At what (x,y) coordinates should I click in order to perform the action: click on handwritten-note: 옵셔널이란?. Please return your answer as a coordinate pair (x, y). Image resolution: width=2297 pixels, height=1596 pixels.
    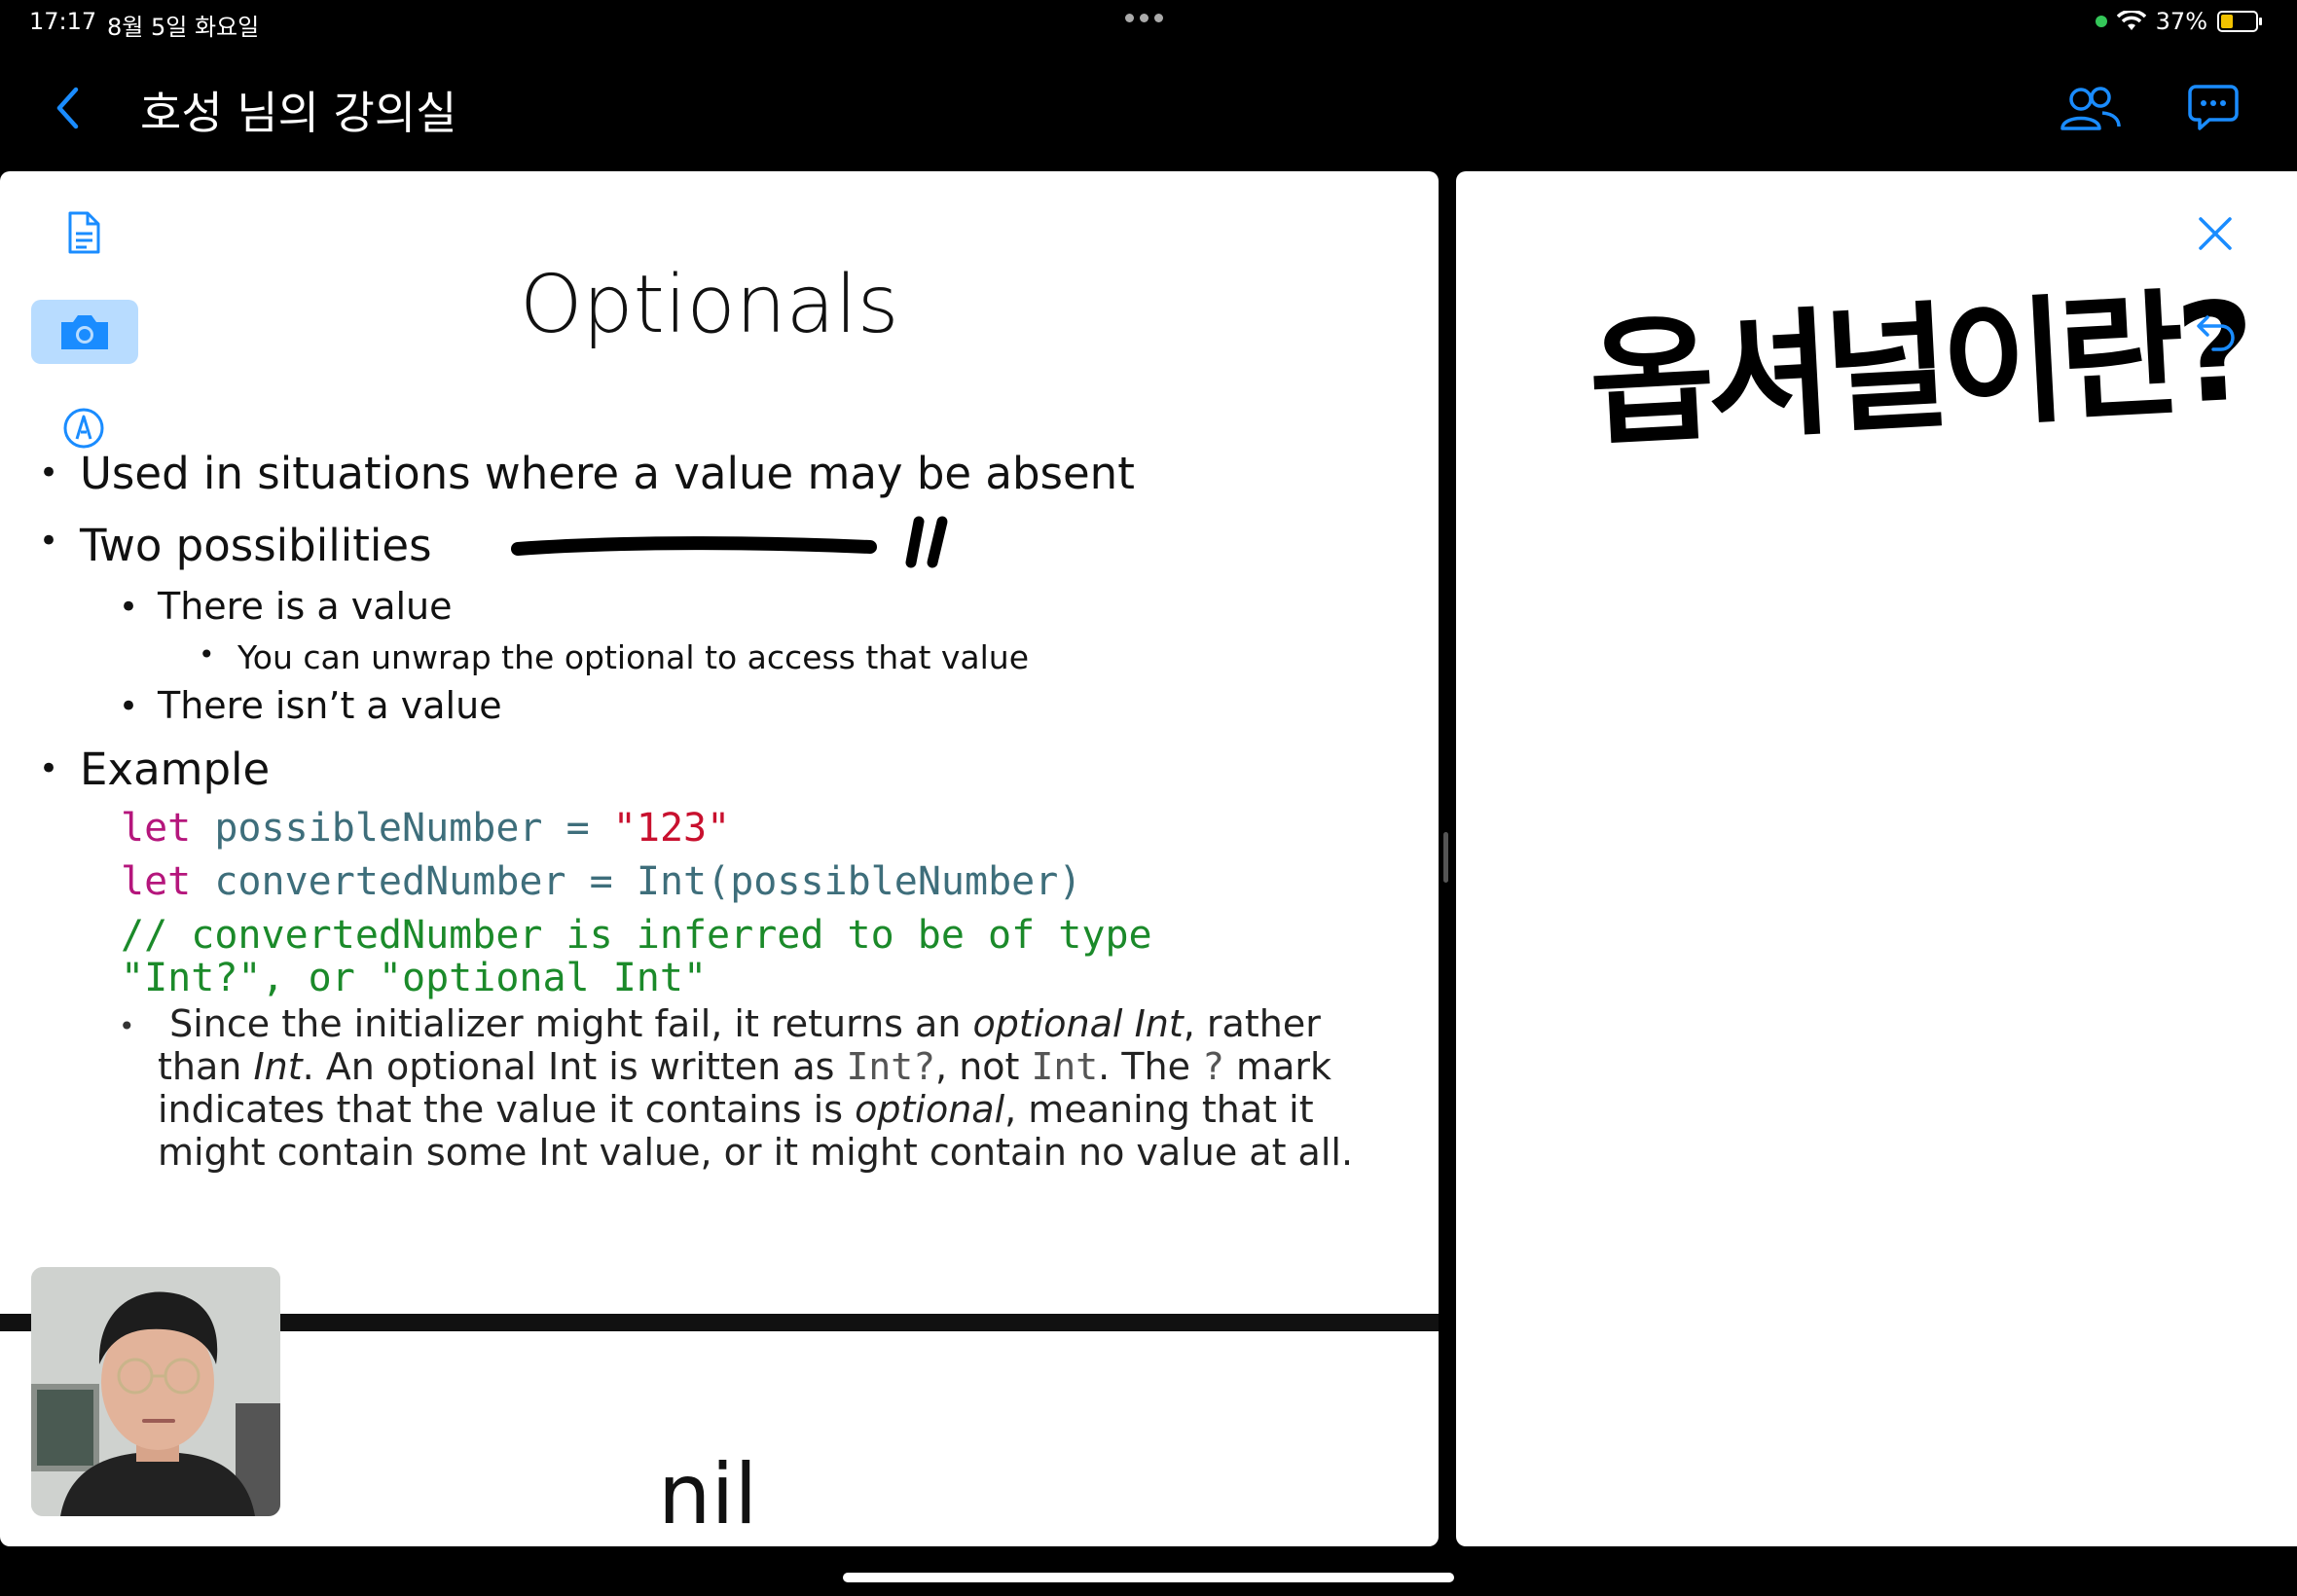
    Looking at the image, I should click on (1918, 369).